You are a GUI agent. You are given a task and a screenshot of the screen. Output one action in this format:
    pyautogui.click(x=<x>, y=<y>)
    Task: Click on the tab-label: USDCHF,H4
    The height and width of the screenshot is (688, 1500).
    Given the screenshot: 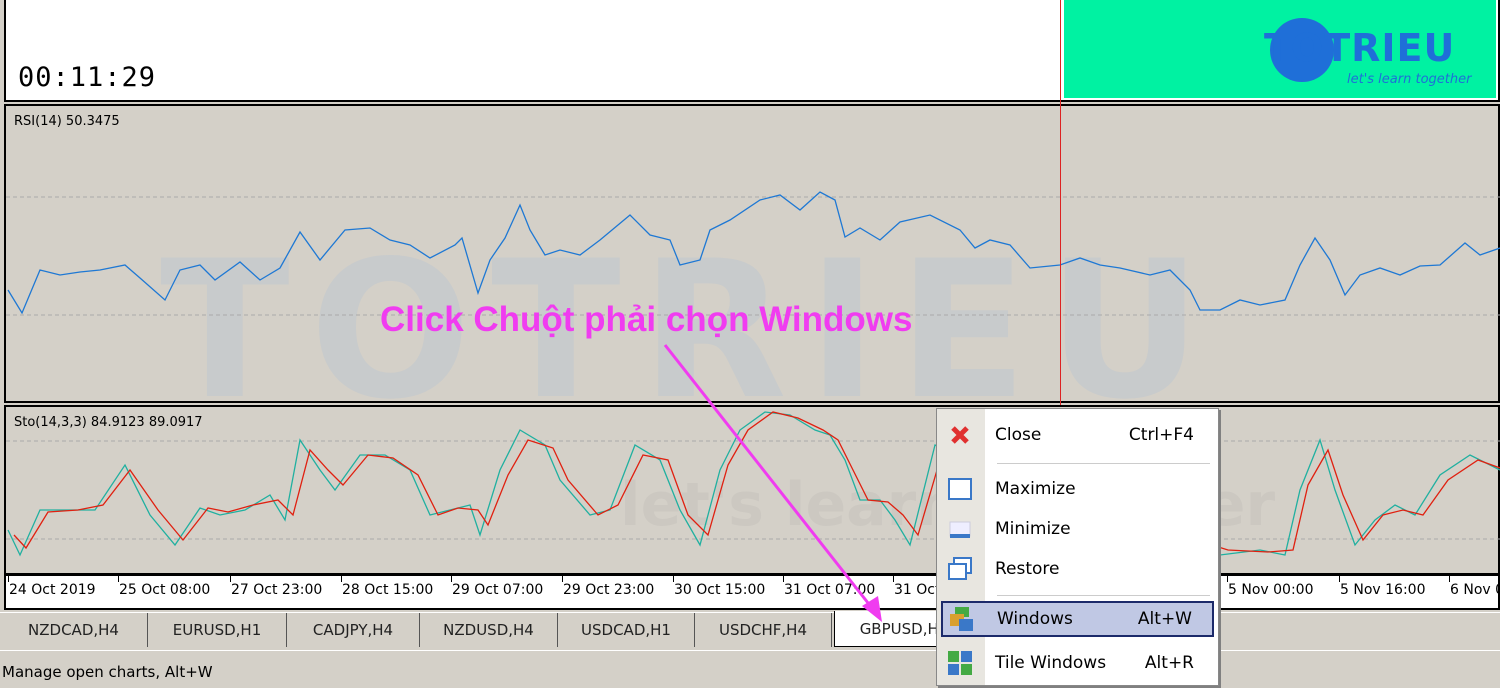 What is the action you would take?
    pyautogui.click(x=763, y=630)
    